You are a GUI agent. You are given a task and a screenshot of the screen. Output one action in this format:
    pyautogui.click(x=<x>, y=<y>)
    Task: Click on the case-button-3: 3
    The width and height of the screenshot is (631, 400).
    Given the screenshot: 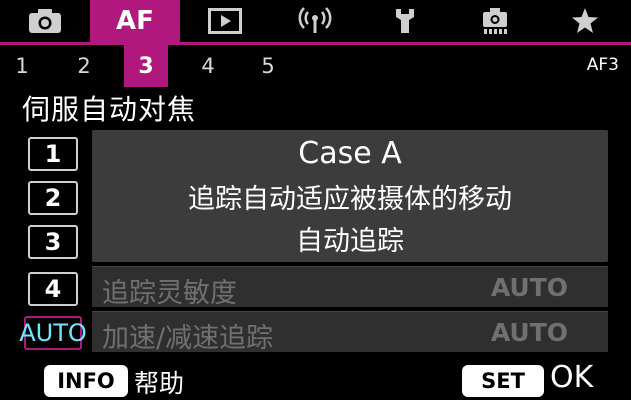 What is the action you would take?
    pyautogui.click(x=53, y=242)
    